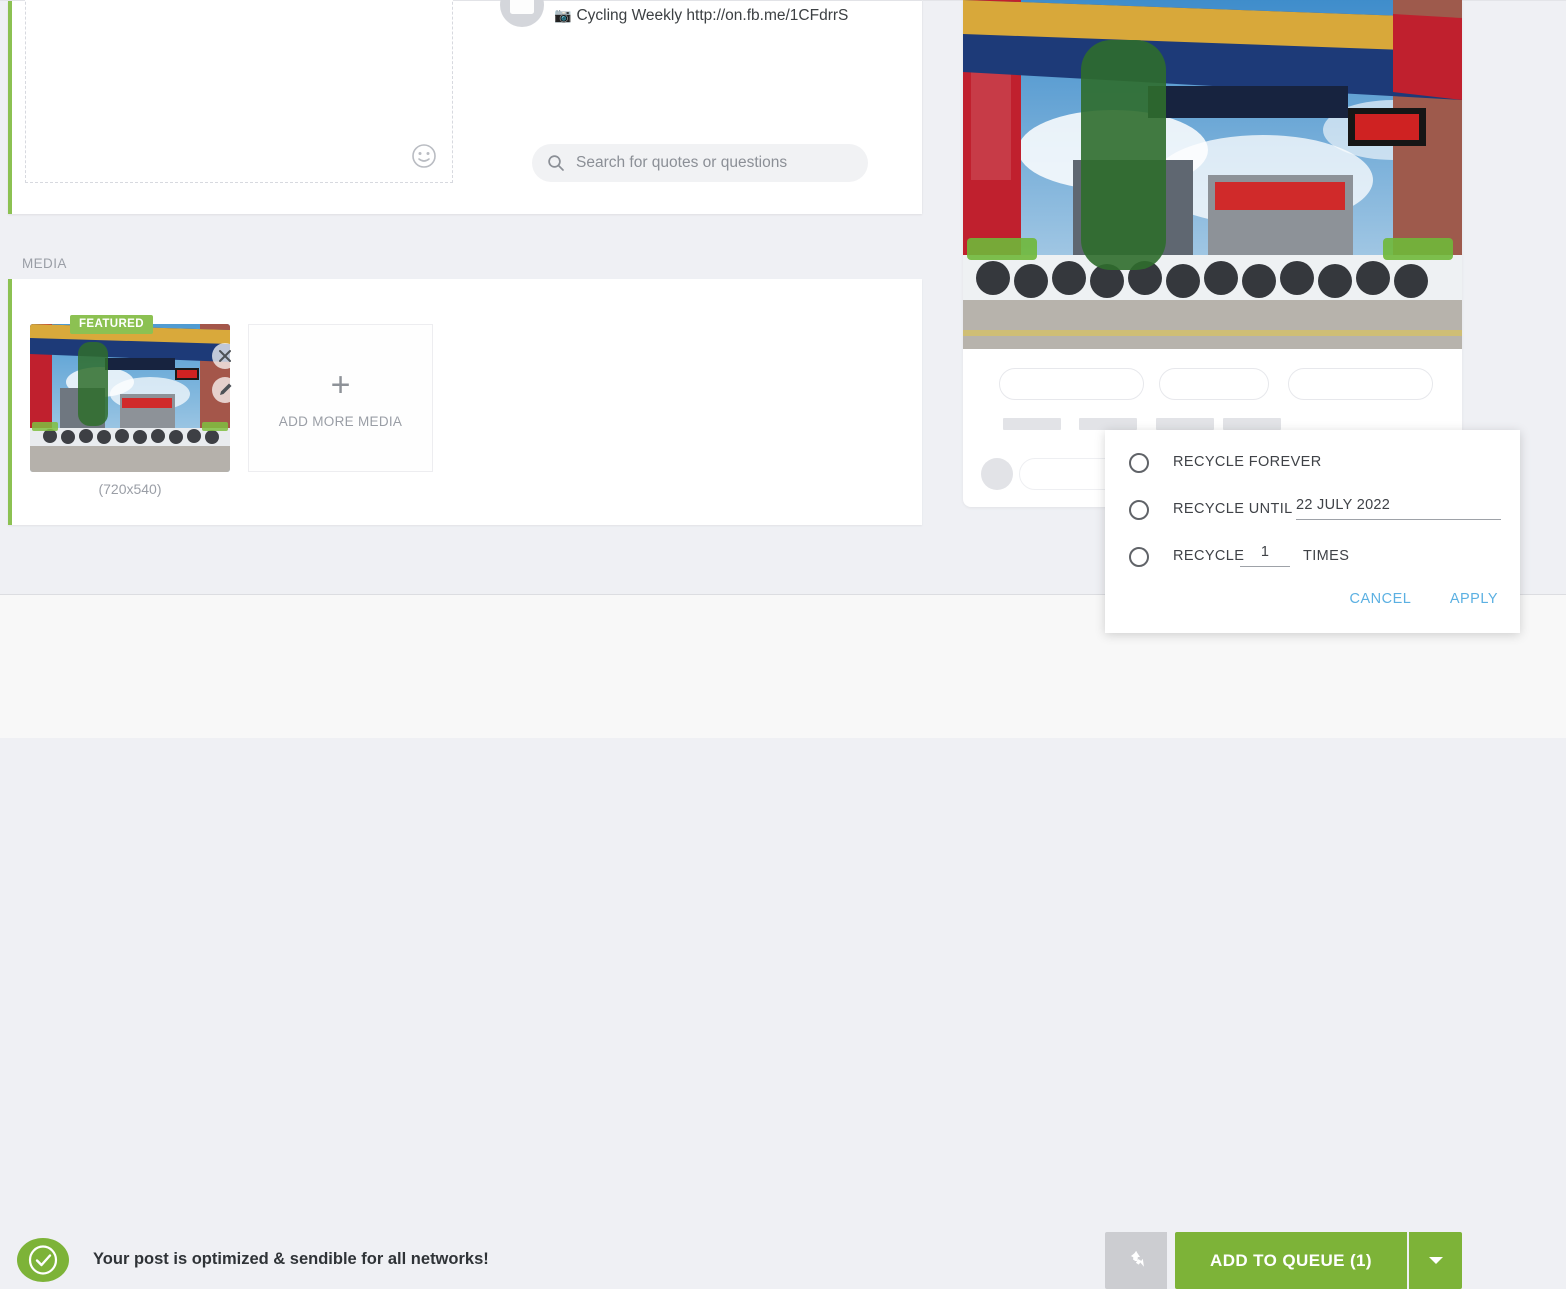 The height and width of the screenshot is (1289, 1566). Describe the element at coordinates (997, 474) in the screenshot. I see `skeleton-avatar` at that location.